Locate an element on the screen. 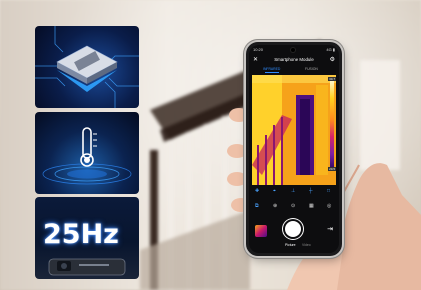 The height and width of the screenshot is (290, 421). thermal-image is located at coordinates (294, 130).